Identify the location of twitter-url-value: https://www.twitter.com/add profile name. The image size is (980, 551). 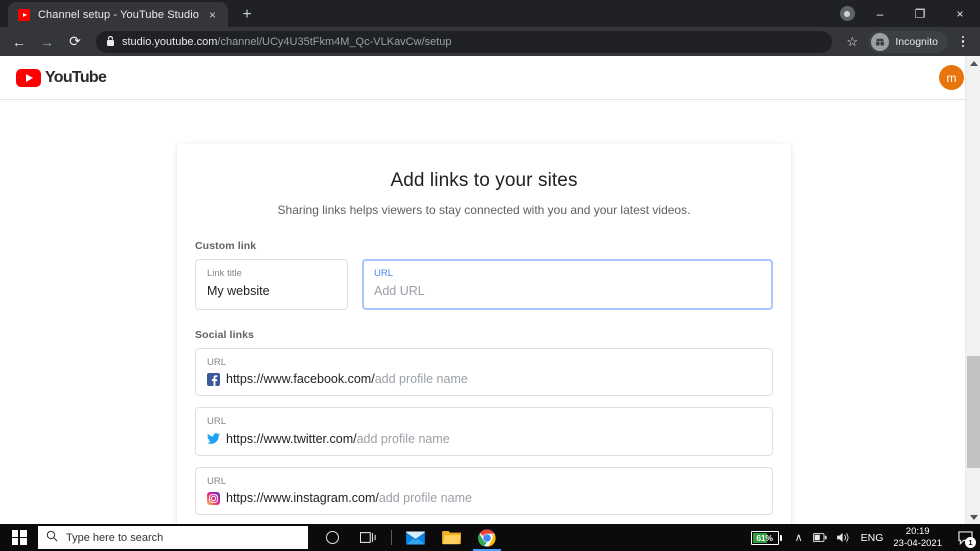
(338, 439).